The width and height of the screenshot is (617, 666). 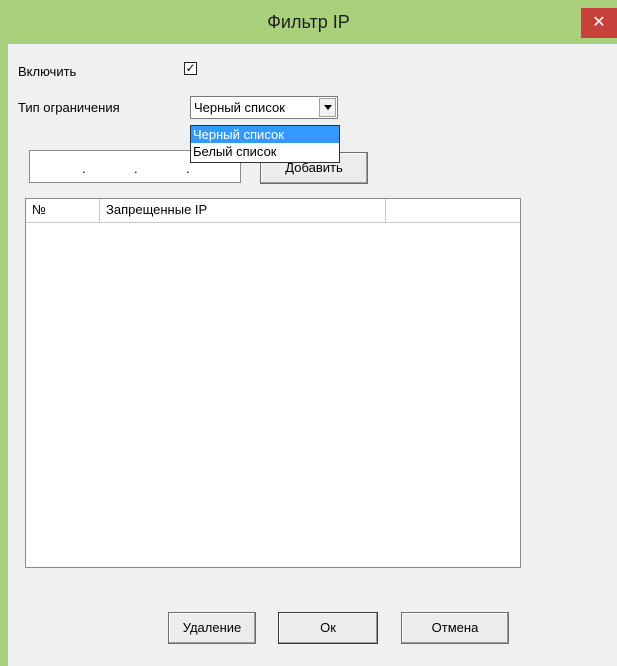 What do you see at coordinates (265, 151) in the screenshot?
I see `option-whitelist: Белый список` at bounding box center [265, 151].